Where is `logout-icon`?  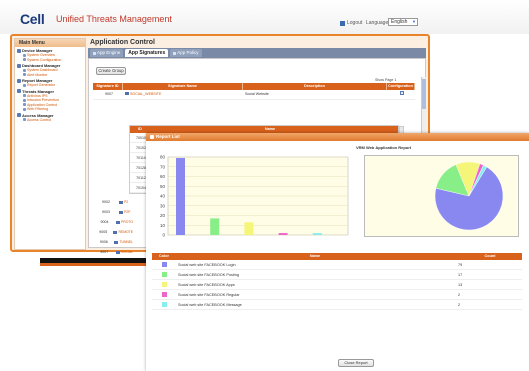 logout-icon is located at coordinates (342, 23).